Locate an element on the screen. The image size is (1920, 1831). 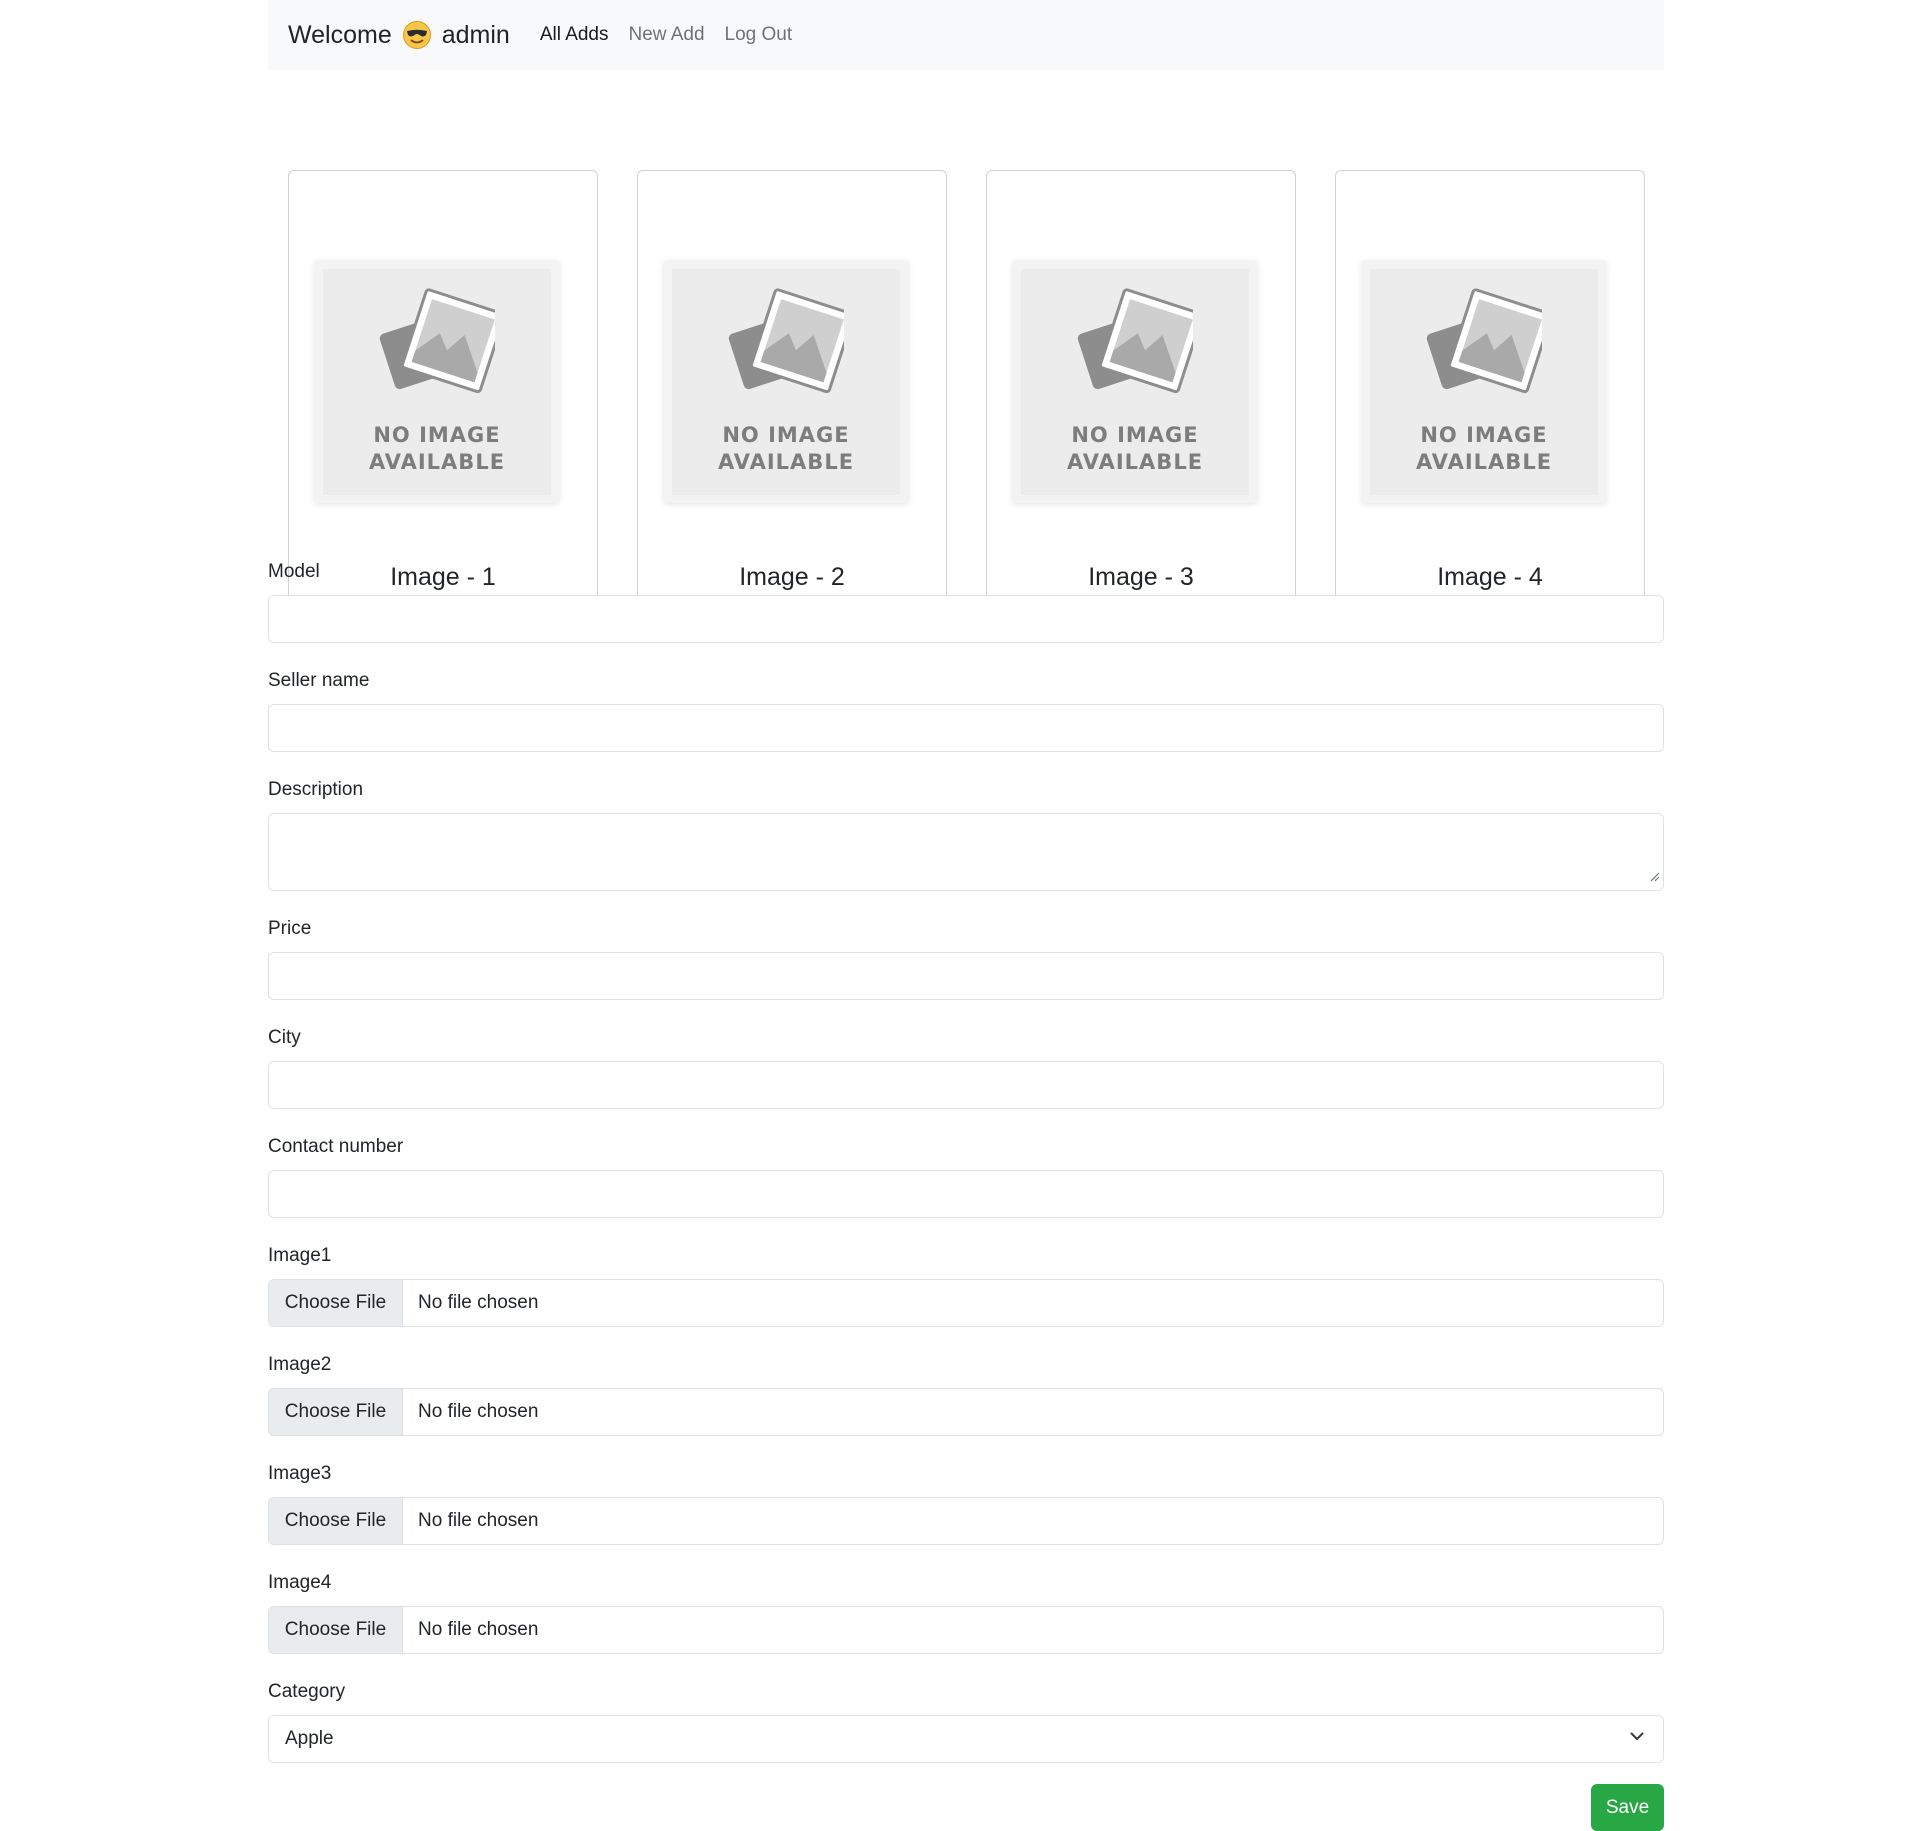
image4-label: Image4 is located at coordinates (300, 1582).